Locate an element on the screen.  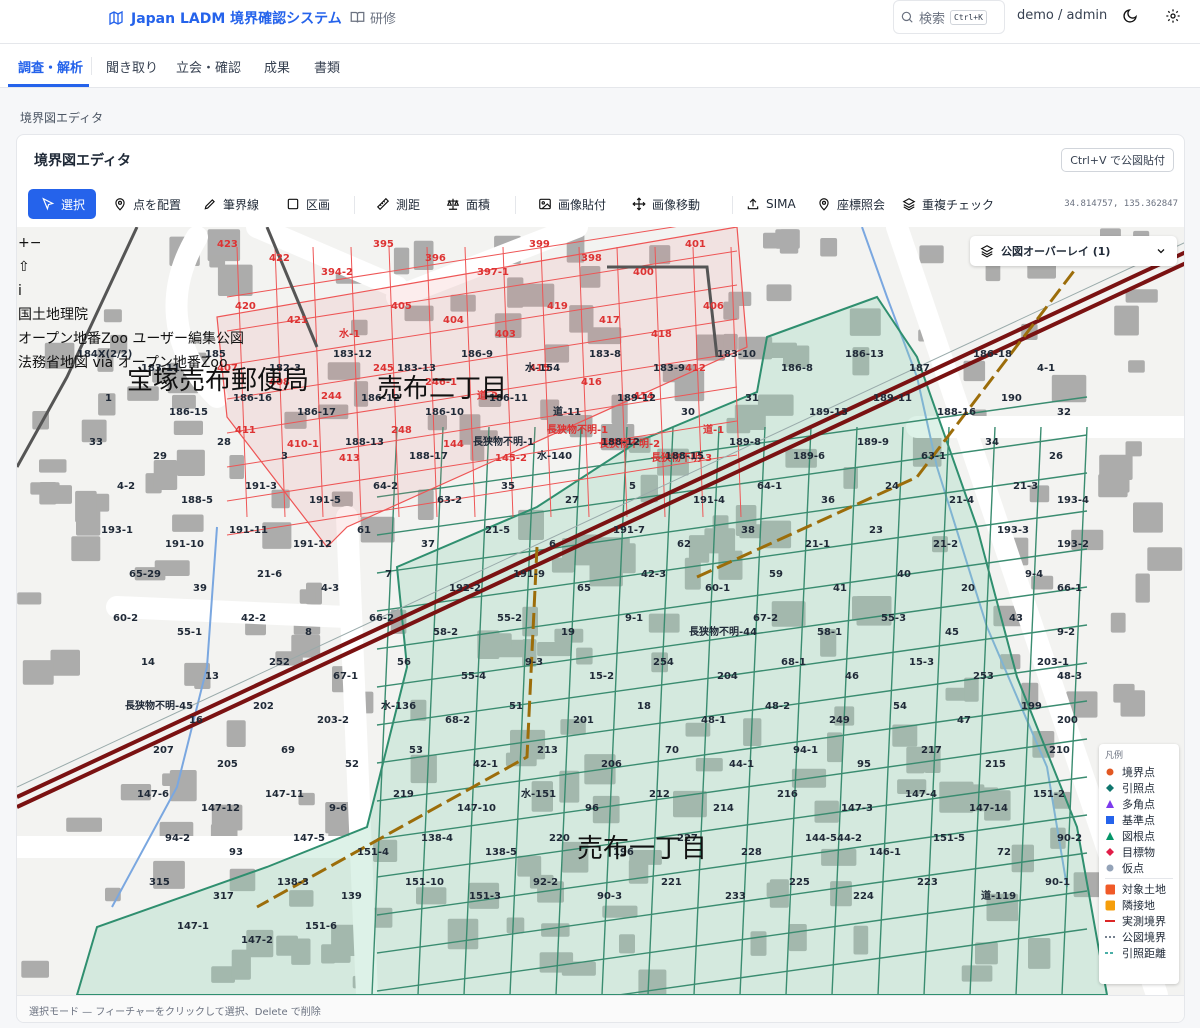
tab-witness-confirm: 立会・確認 is located at coordinates (208, 66).